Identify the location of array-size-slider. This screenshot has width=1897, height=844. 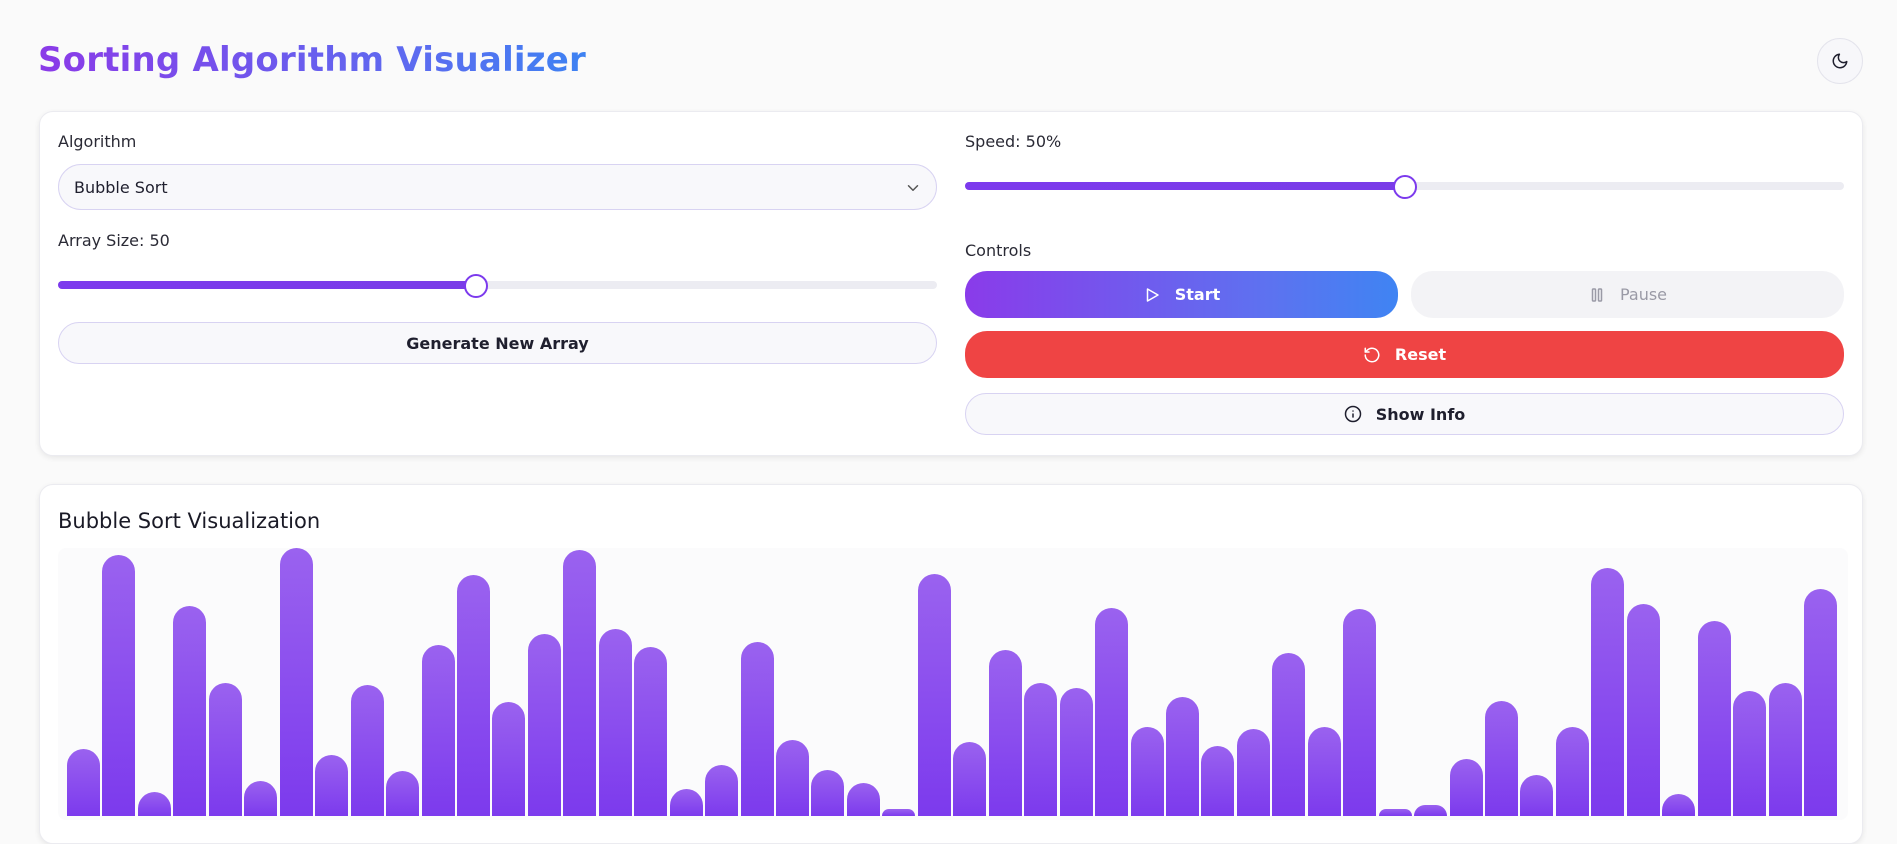
(497, 286).